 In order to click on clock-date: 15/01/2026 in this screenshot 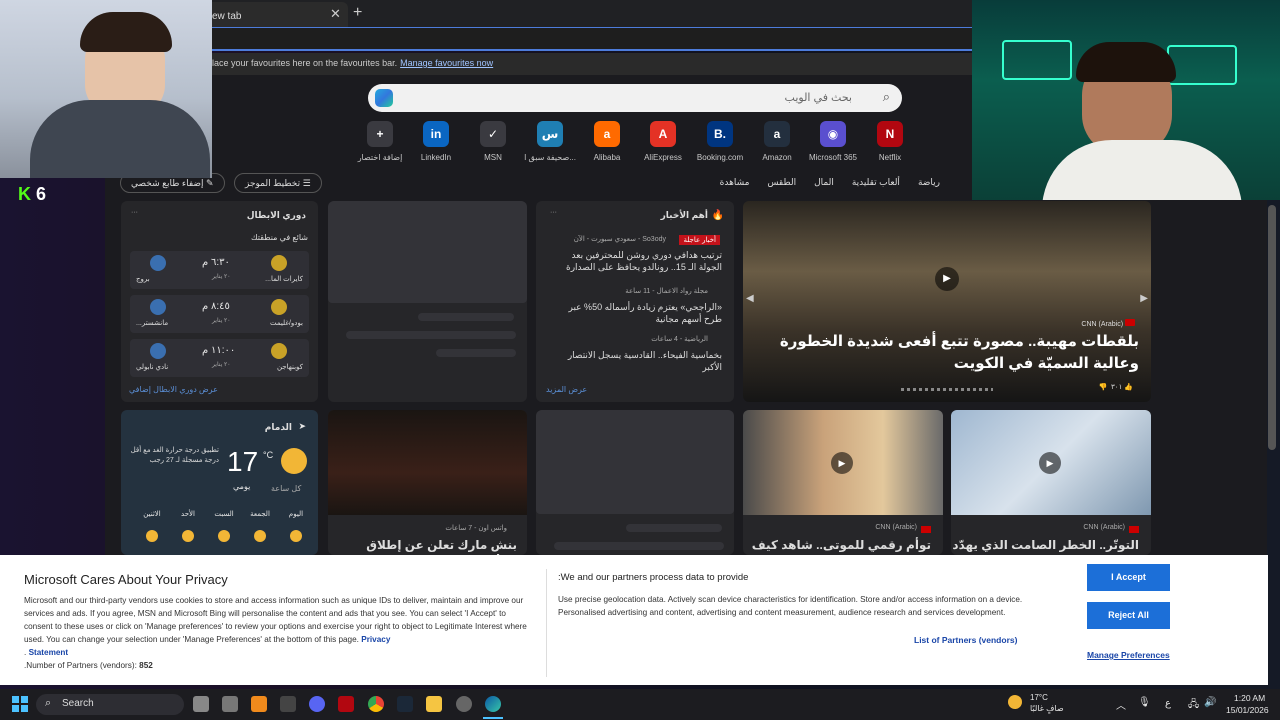, I will do `click(1247, 710)`.